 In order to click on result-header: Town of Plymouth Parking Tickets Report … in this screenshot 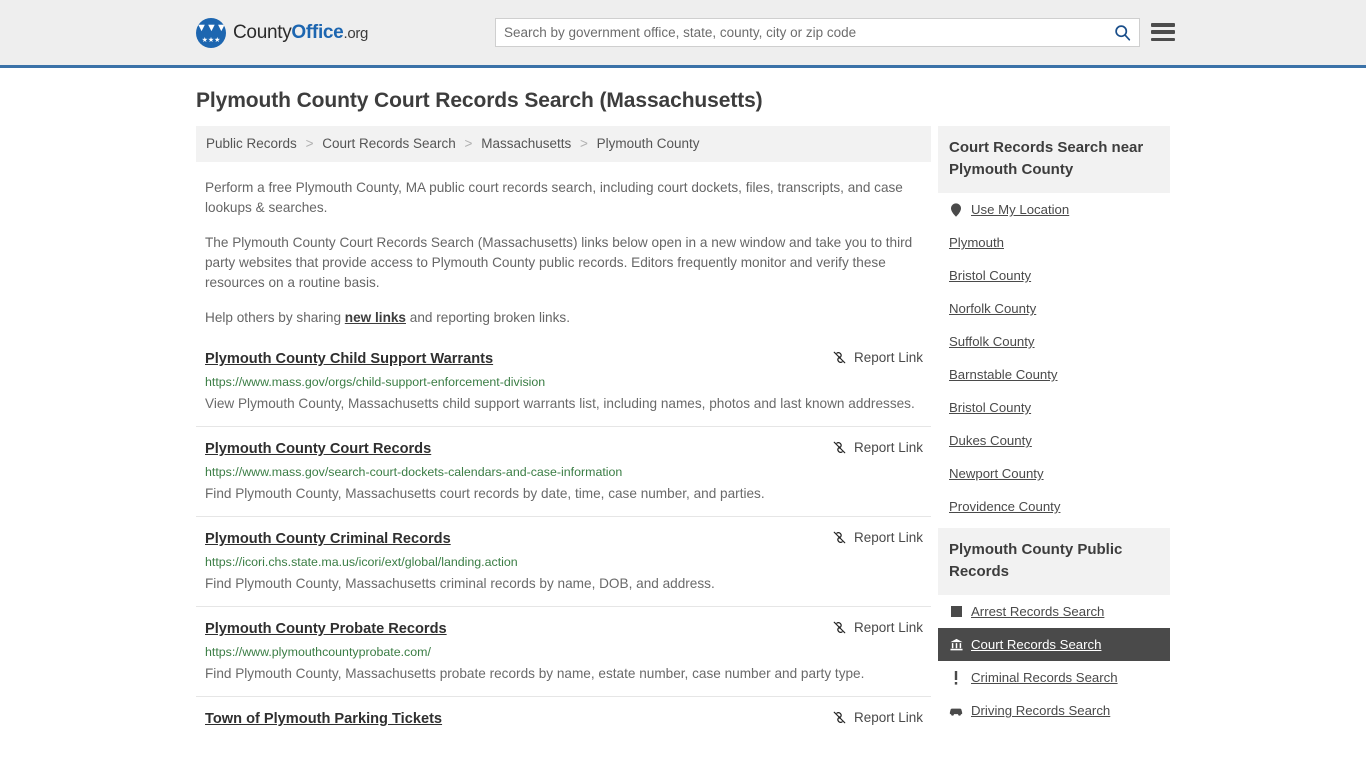, I will do `click(564, 719)`.